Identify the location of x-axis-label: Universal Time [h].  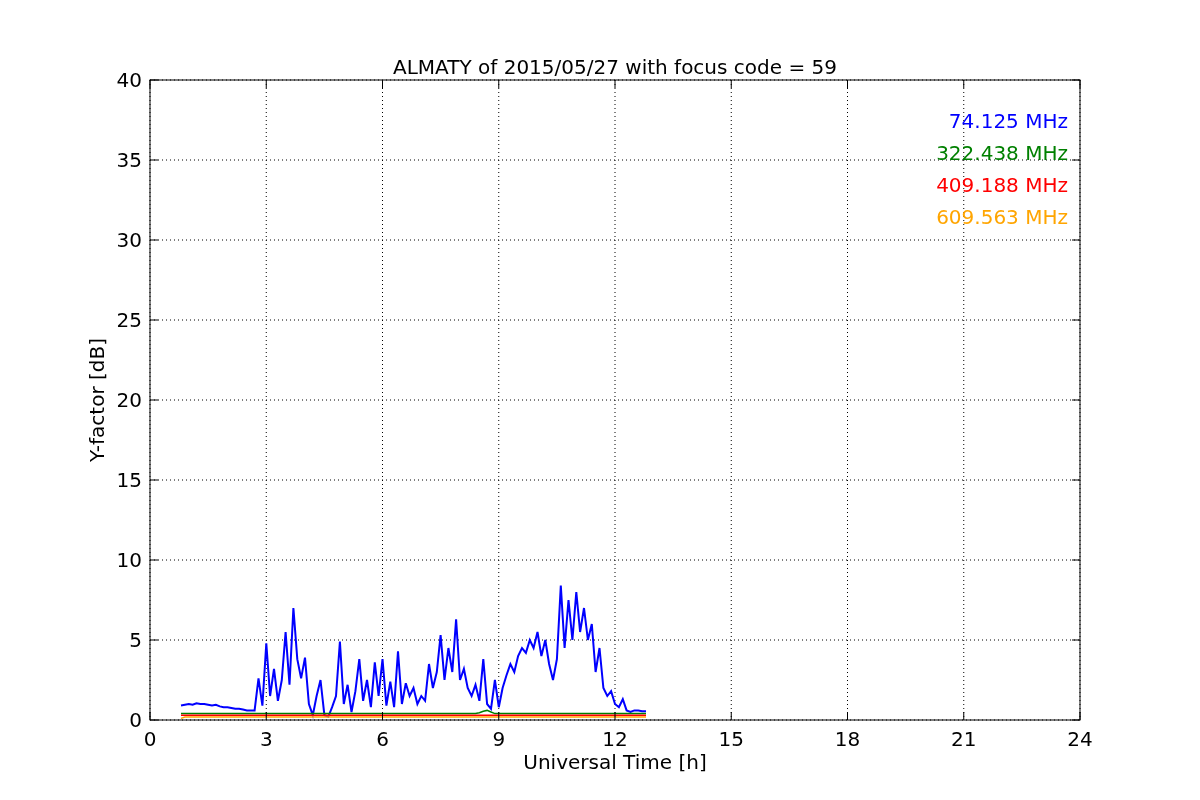
(615, 762).